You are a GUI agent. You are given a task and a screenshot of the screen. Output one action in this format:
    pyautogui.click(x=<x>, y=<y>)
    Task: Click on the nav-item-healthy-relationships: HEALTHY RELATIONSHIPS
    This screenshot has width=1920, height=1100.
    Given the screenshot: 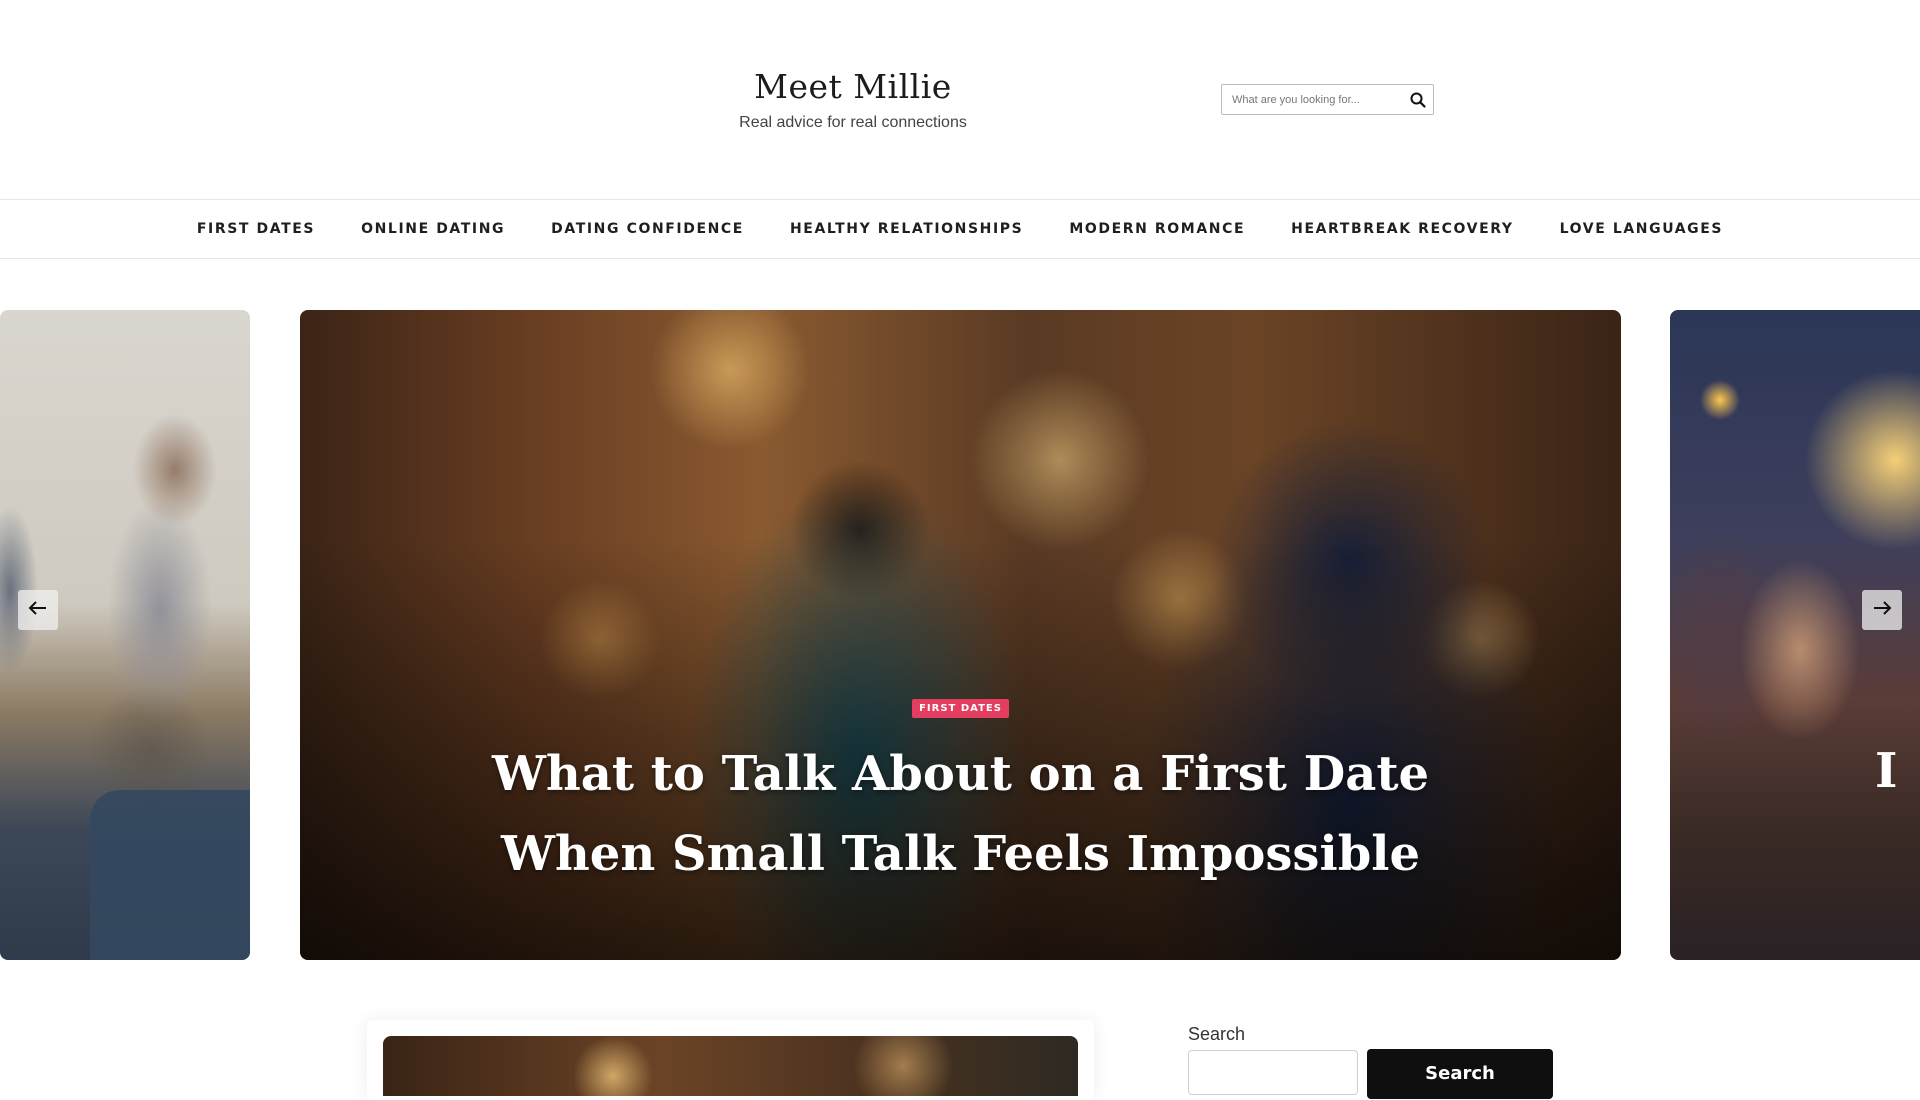 What is the action you would take?
    pyautogui.click(x=906, y=229)
    